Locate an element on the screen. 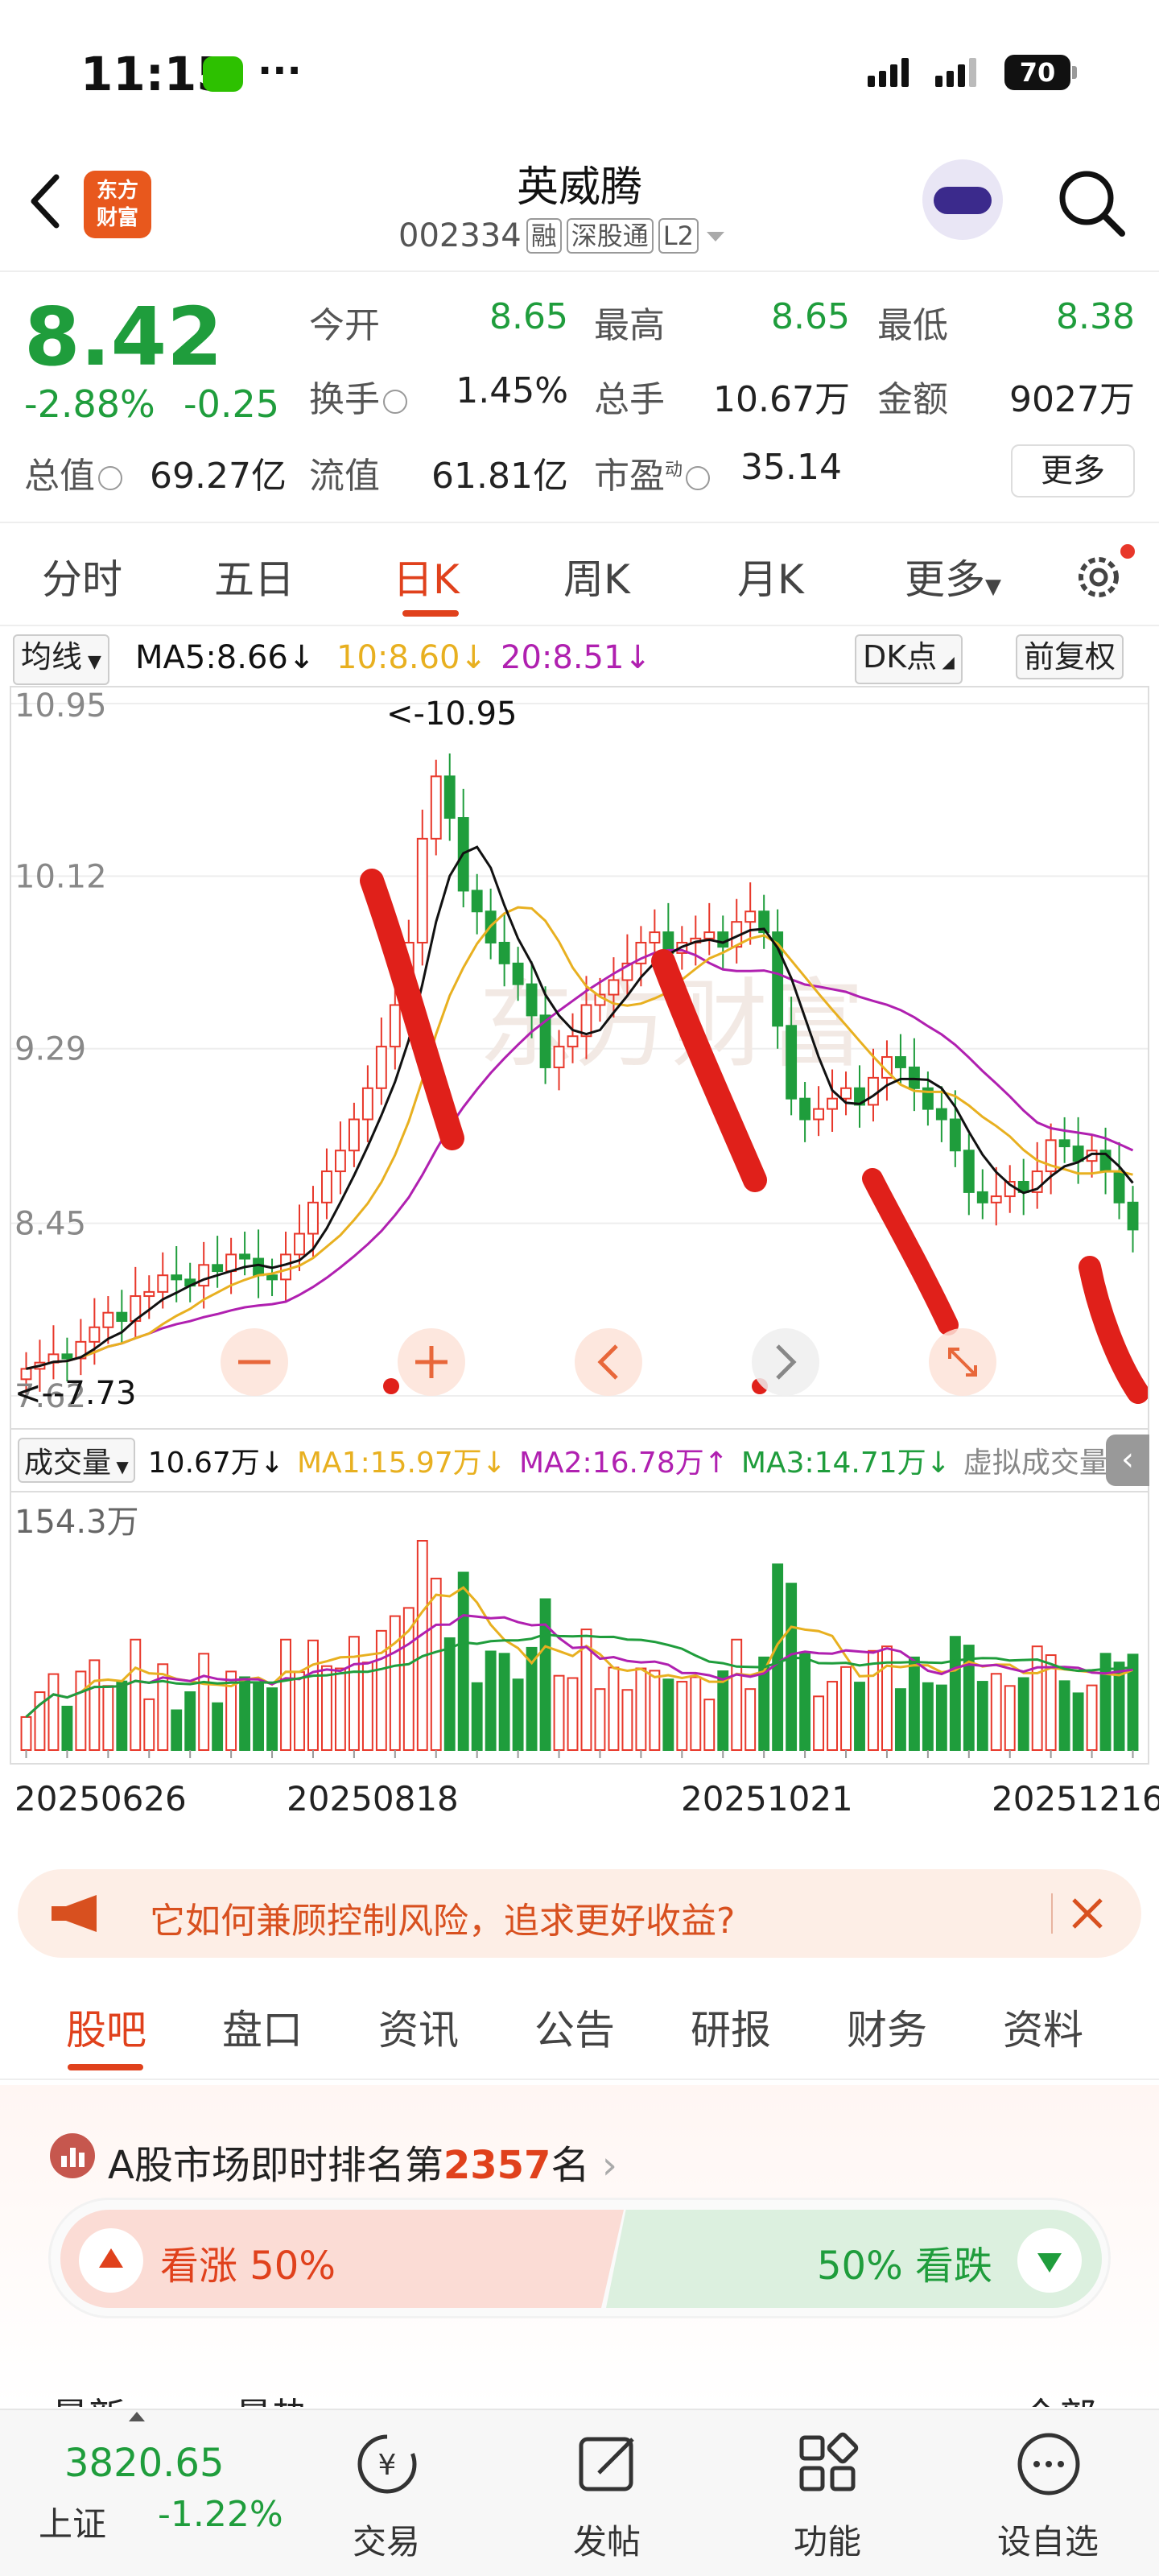  change-percent: -2.88% is located at coordinates (89, 404).